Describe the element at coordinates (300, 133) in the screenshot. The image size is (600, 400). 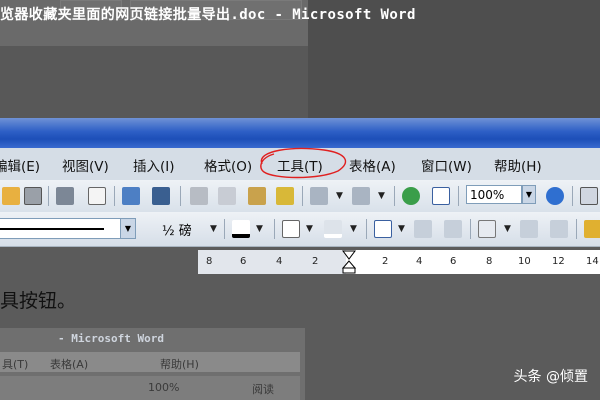
I see `title-bar` at that location.